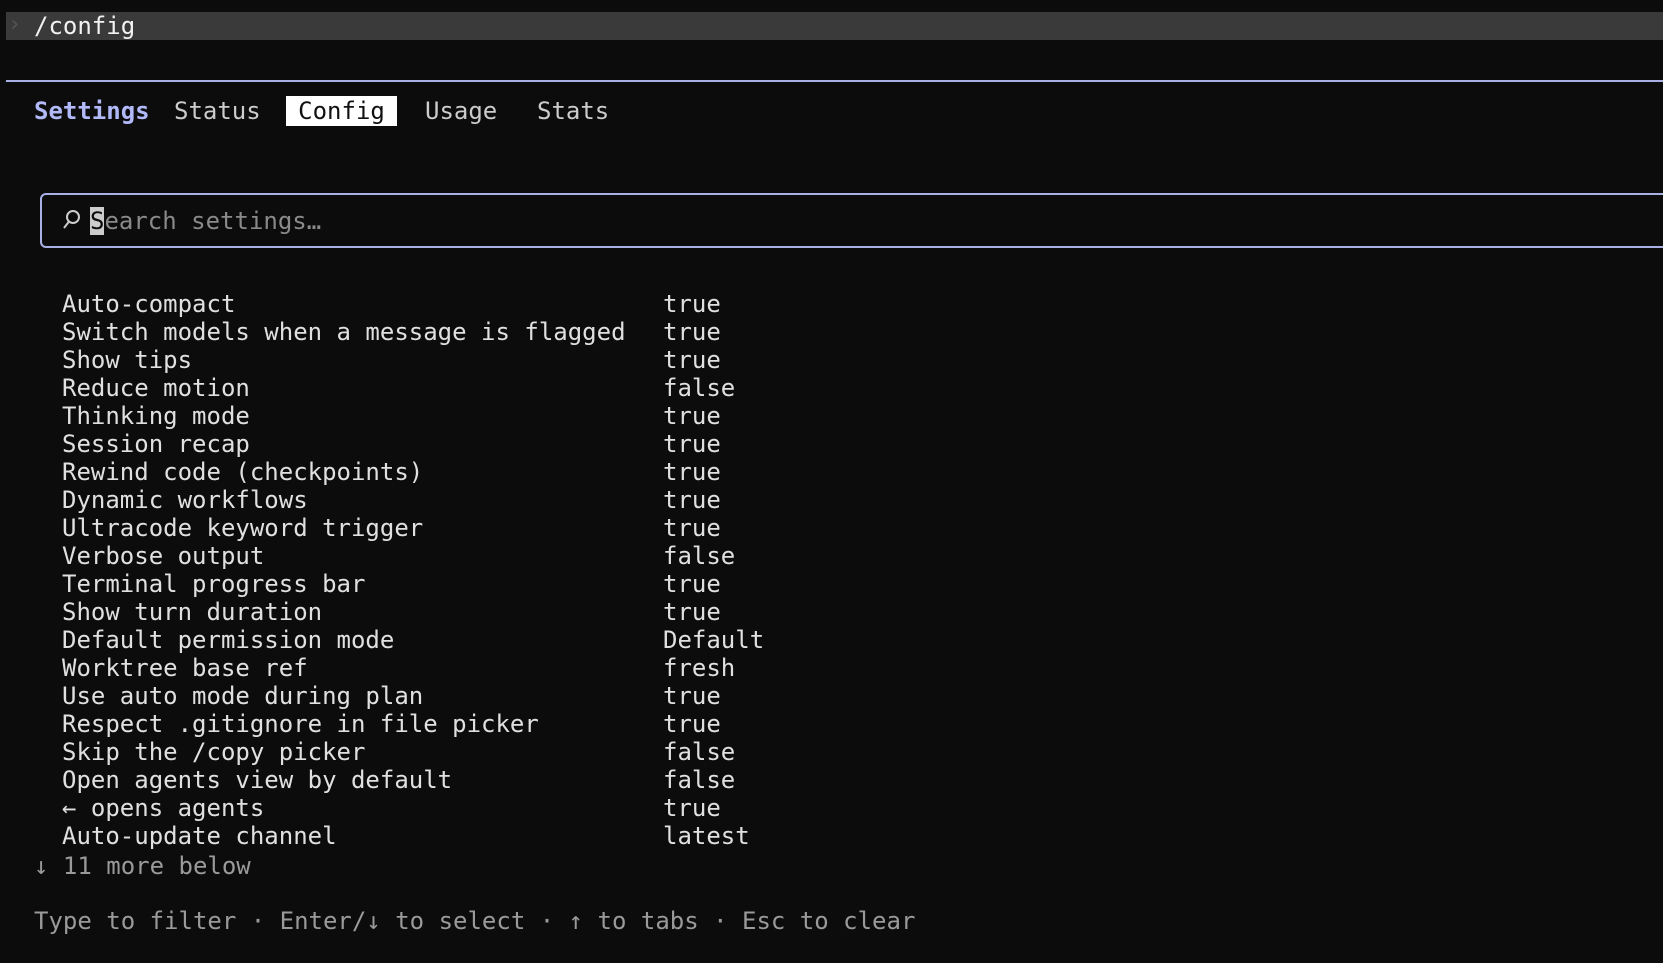 The height and width of the screenshot is (963, 1663). I want to click on setting-row: Terminal progress bar true, so click(562, 584).